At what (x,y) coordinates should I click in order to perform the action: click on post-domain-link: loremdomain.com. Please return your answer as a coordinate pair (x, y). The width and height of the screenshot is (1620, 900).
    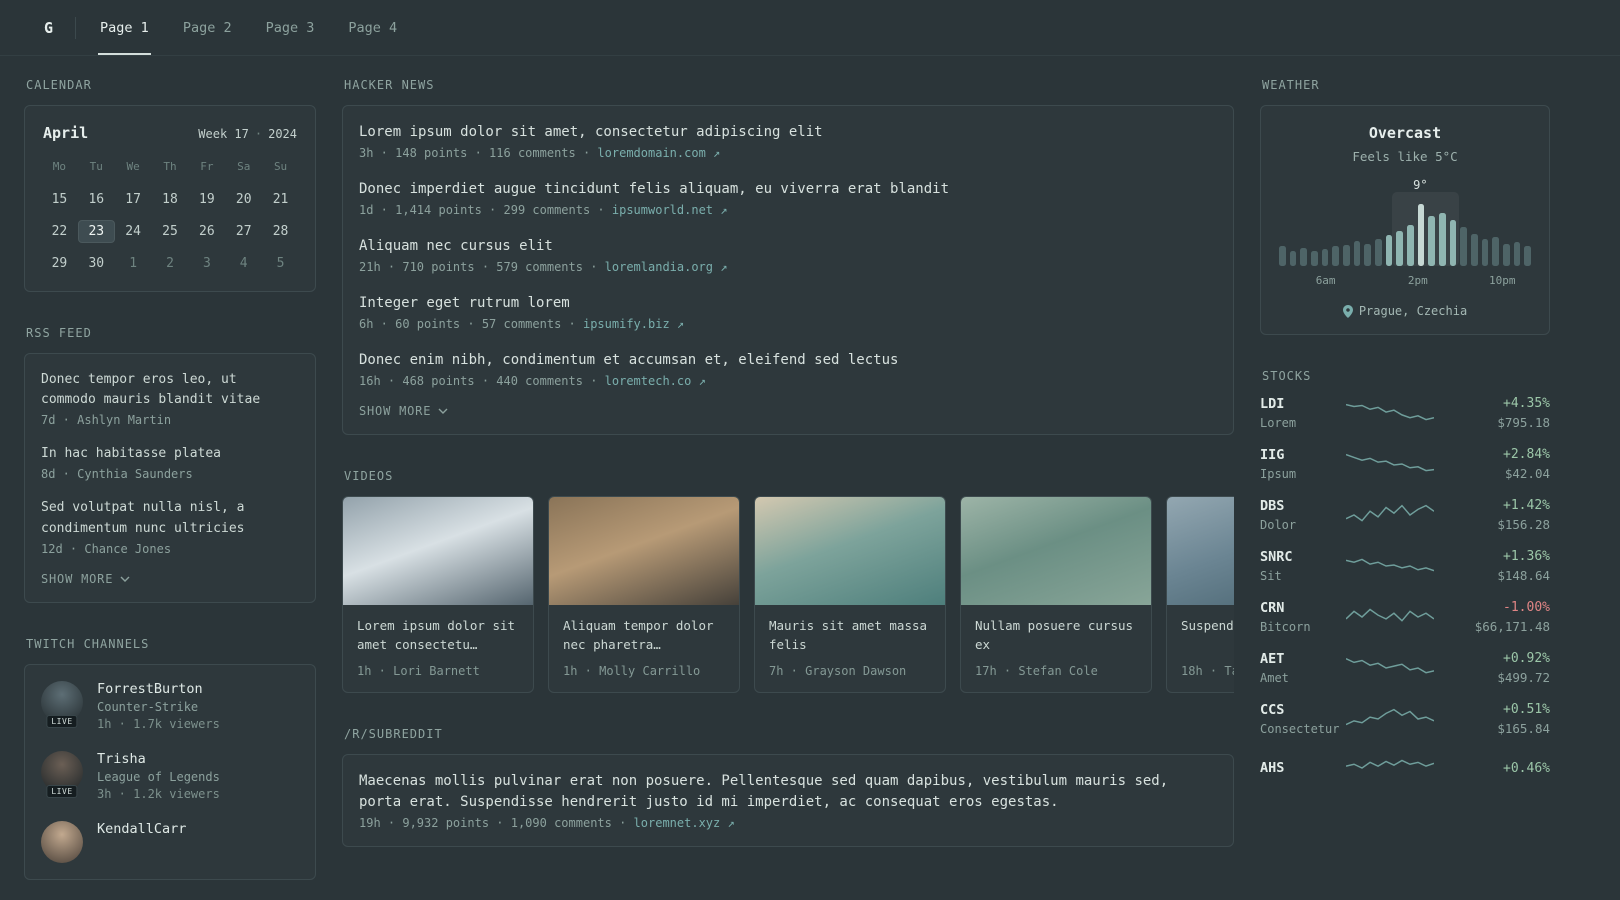
    Looking at the image, I should click on (655, 153).